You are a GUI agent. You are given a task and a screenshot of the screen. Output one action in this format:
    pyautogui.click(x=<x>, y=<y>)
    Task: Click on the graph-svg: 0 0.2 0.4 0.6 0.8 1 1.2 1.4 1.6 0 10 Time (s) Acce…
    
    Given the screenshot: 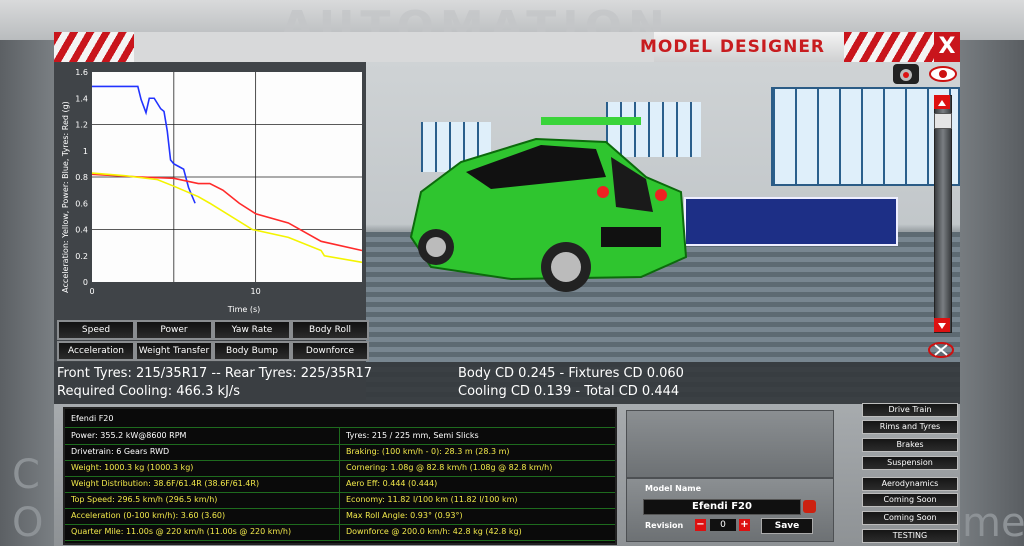 What is the action you would take?
    pyautogui.click(x=212, y=191)
    